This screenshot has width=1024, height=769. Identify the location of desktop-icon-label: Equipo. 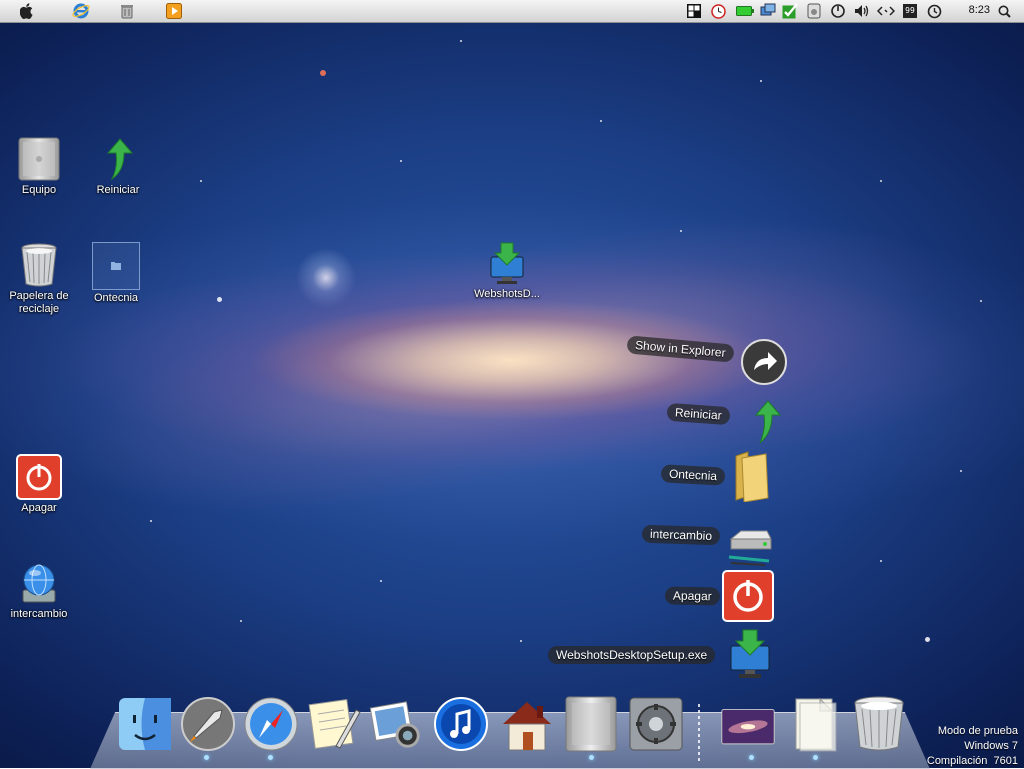
(39, 190).